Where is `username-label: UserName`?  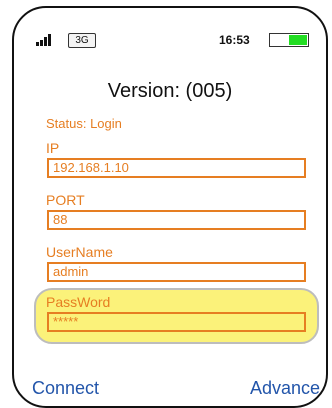 username-label: UserName is located at coordinates (79, 252).